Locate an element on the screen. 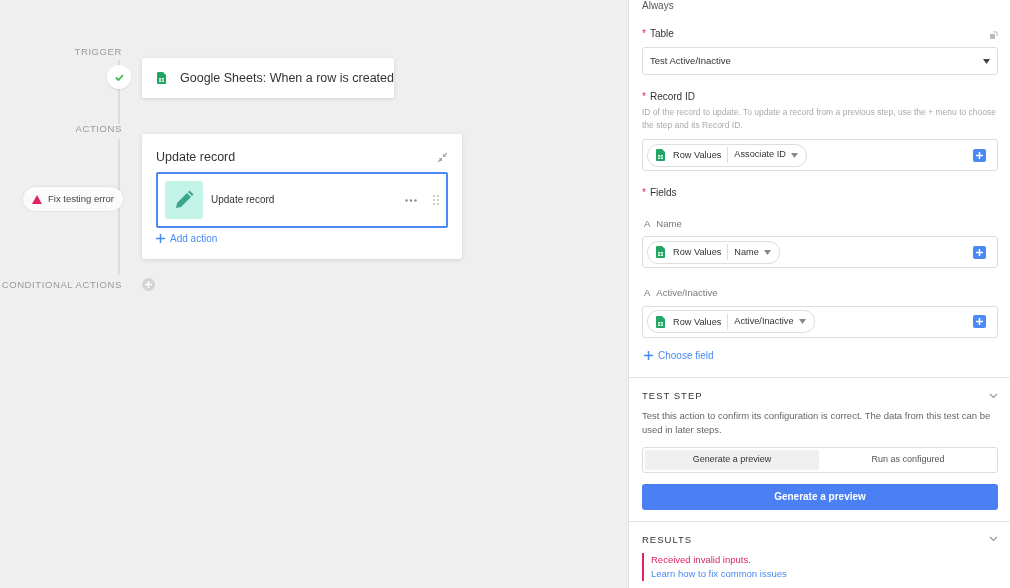 This screenshot has width=1010, height=588. table-dropdown: Test Active/Inactive is located at coordinates (820, 61).